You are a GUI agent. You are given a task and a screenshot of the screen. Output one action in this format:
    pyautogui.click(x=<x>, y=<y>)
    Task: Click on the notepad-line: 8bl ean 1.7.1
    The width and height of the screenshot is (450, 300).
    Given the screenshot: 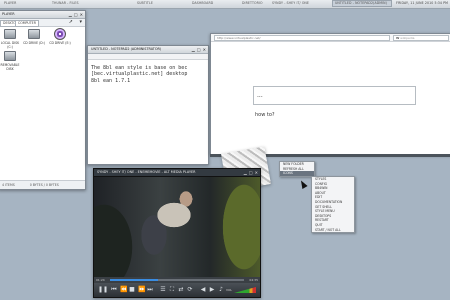 What is the action you would take?
    pyautogui.click(x=111, y=80)
    